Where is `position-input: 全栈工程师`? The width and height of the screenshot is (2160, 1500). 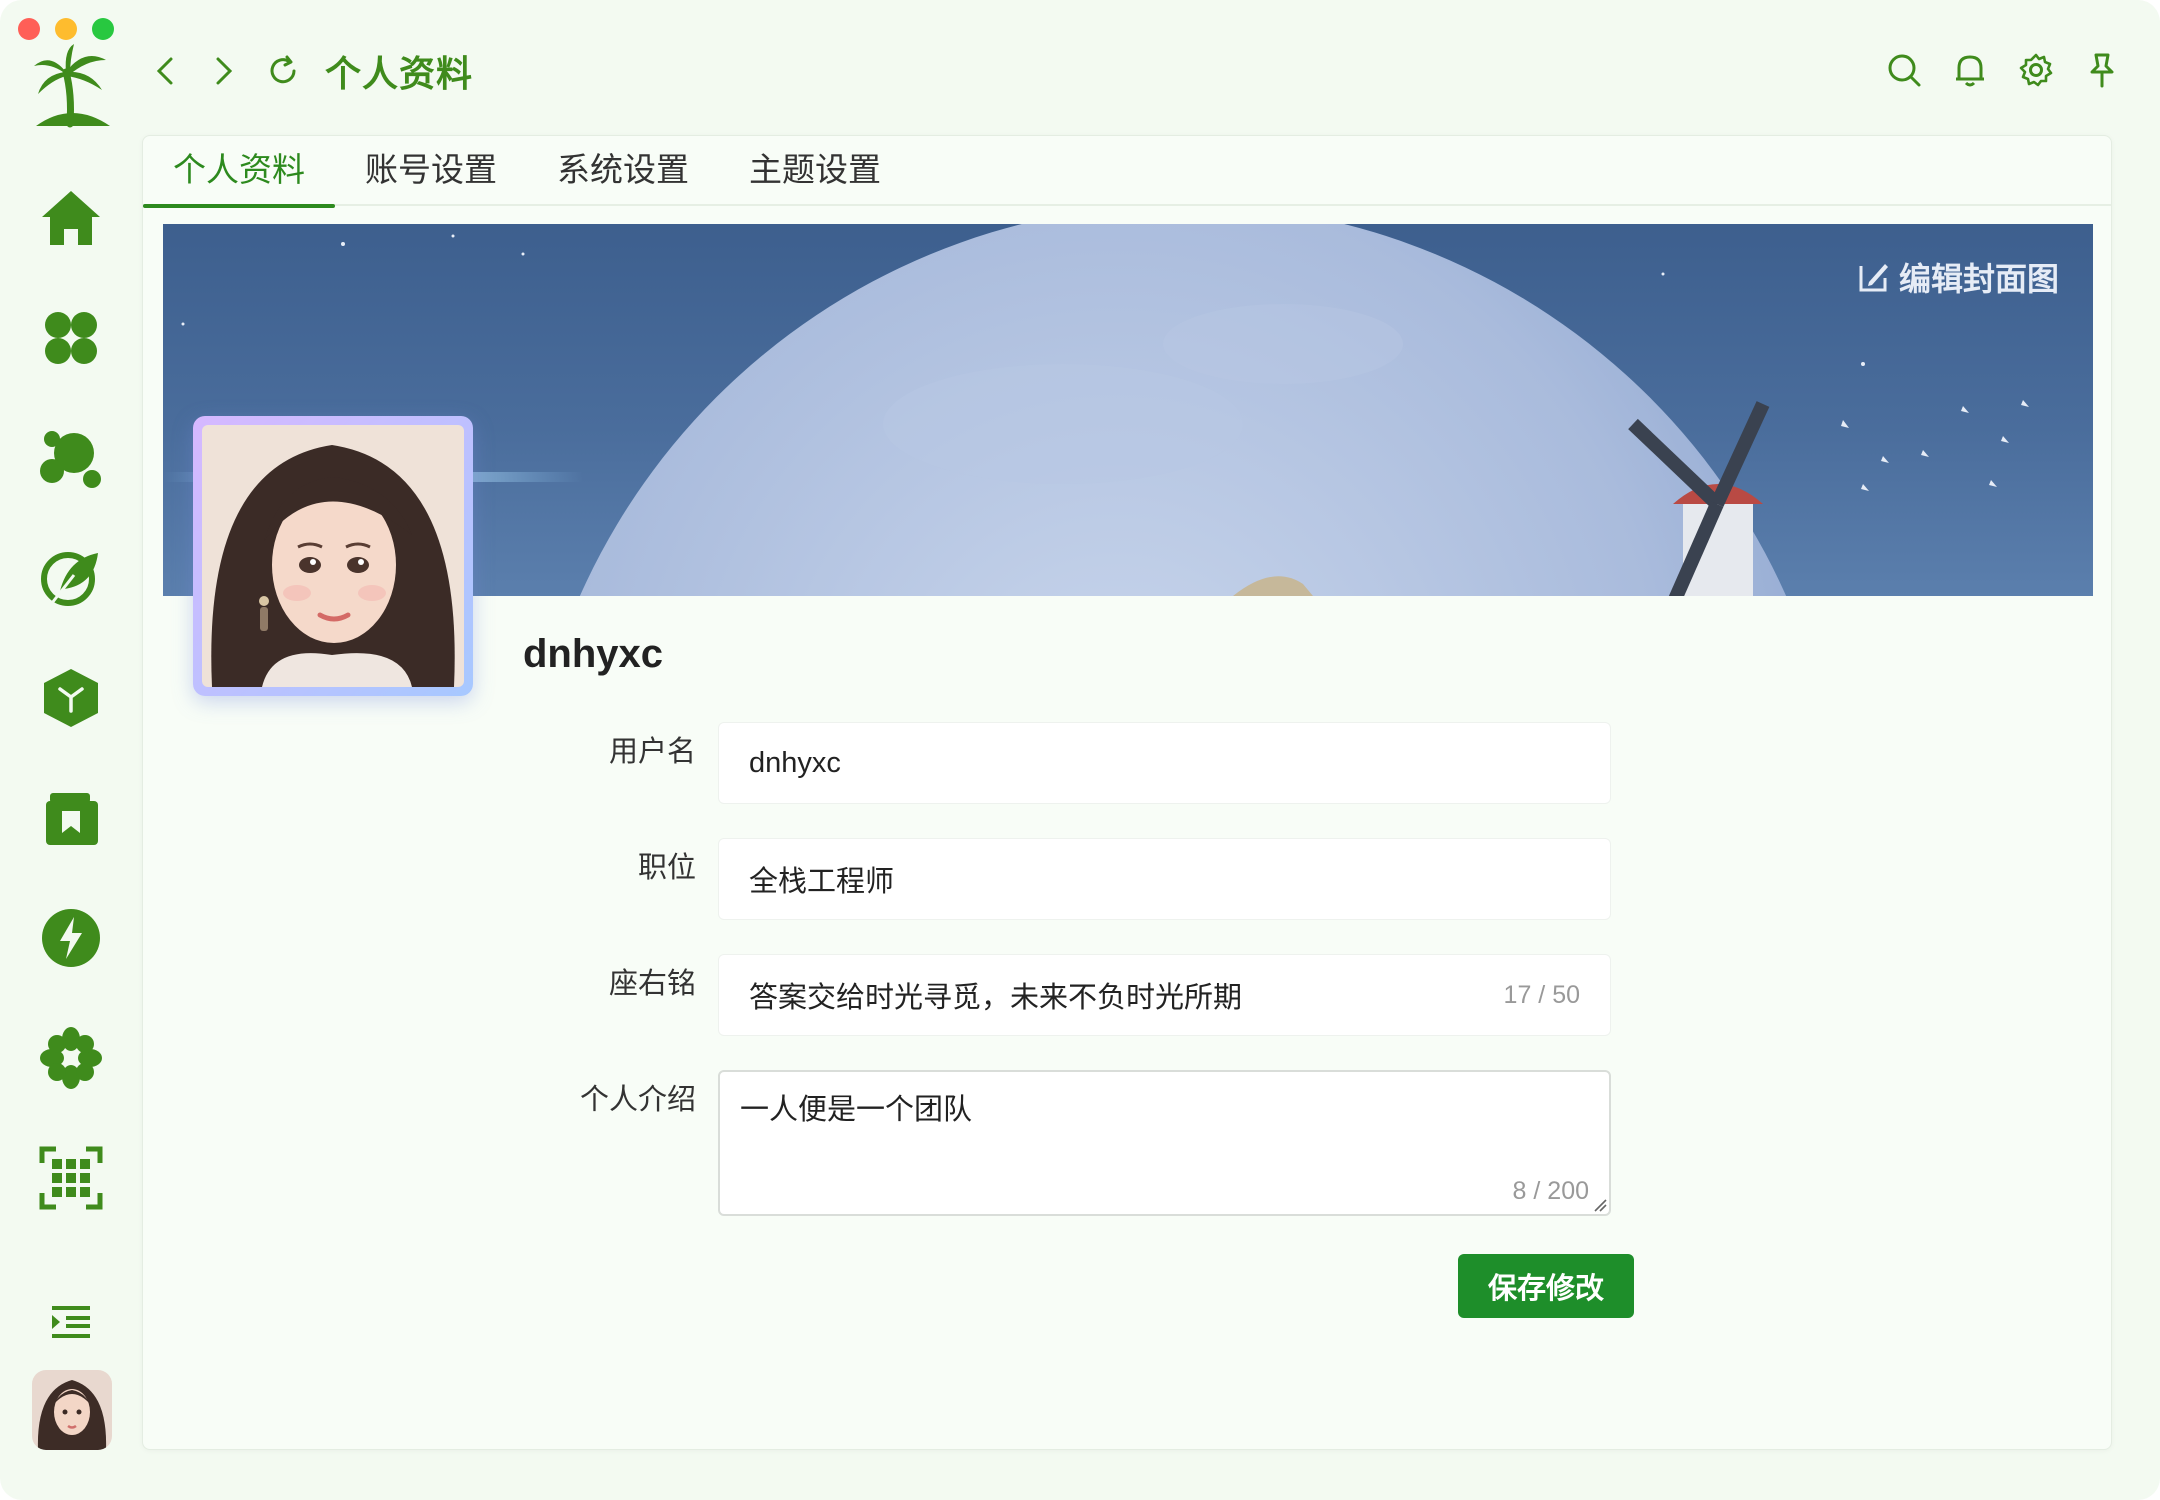
position-input: 全栈工程师 is located at coordinates (1164, 879).